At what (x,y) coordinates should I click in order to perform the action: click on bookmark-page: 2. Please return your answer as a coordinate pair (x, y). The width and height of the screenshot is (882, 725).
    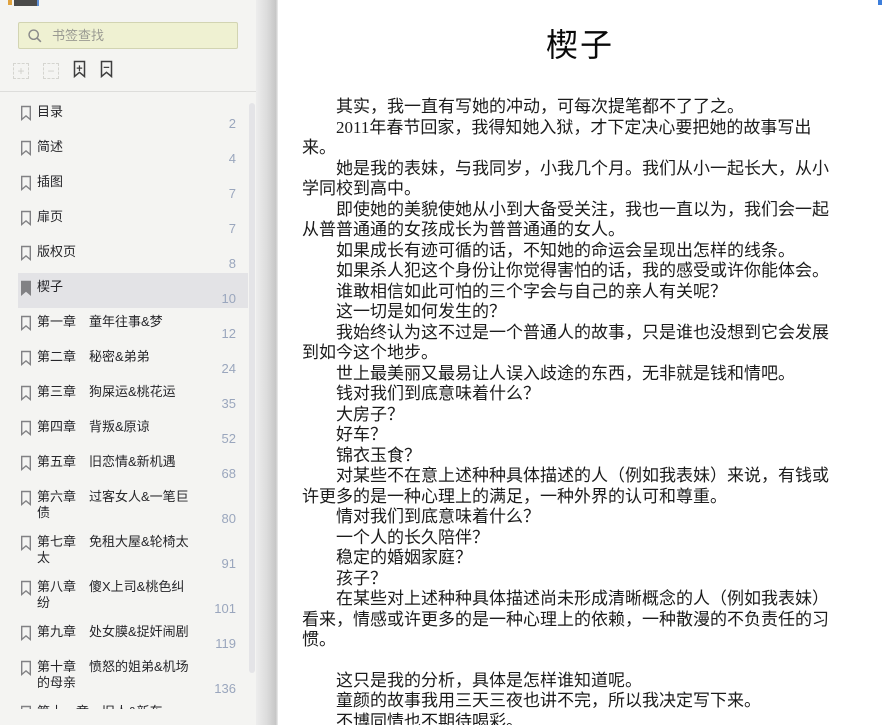
    Looking at the image, I should click on (232, 123).